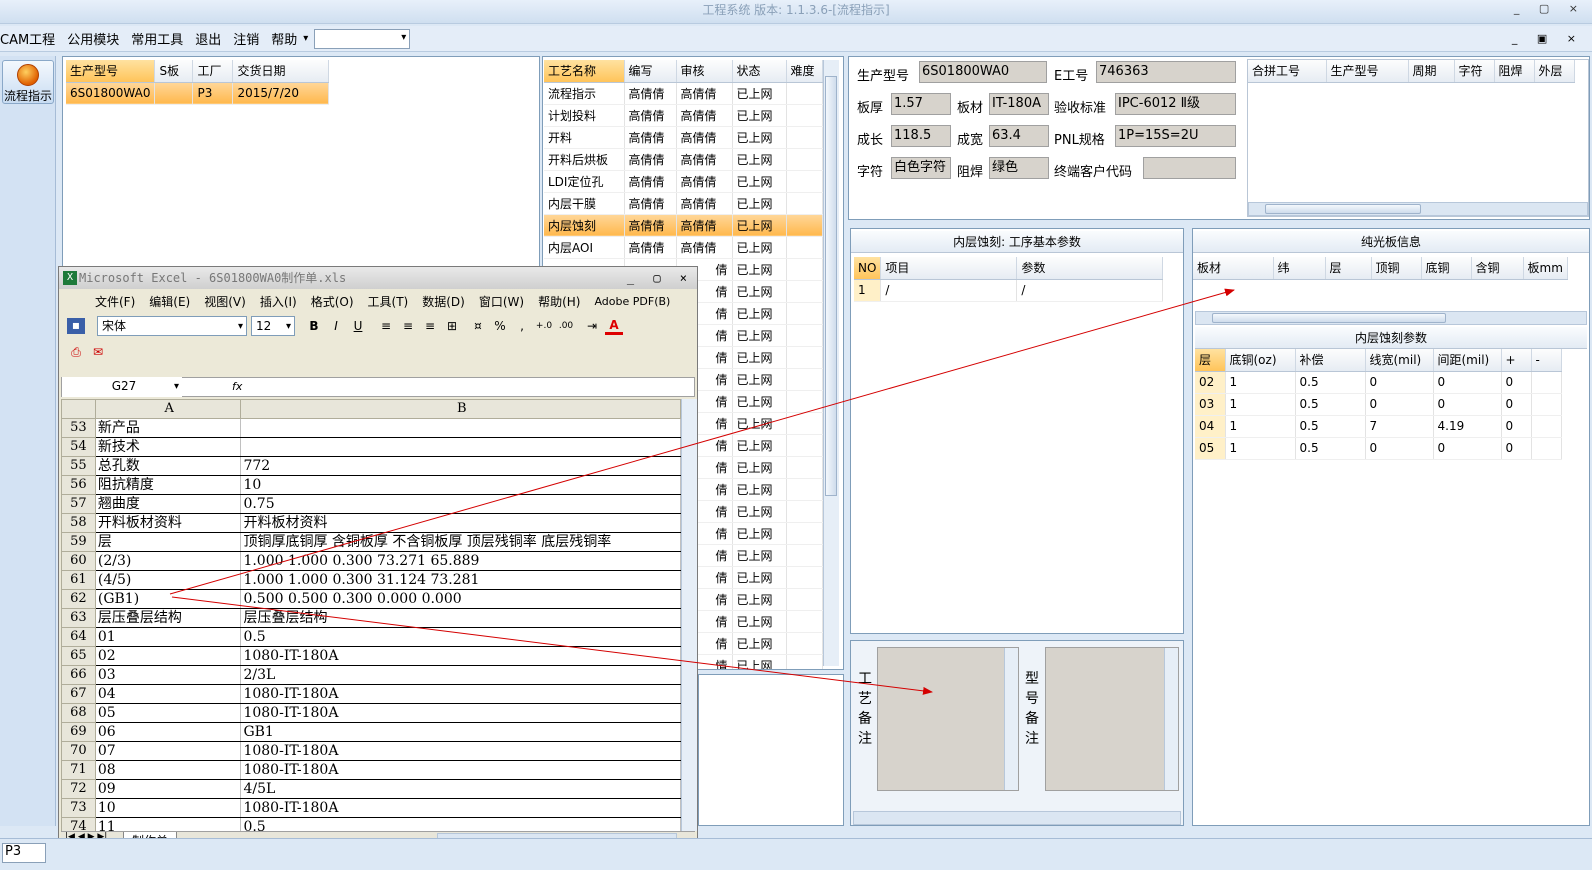  What do you see at coordinates (168, 789) in the screenshot?
I see `sheet-cell: 09` at bounding box center [168, 789].